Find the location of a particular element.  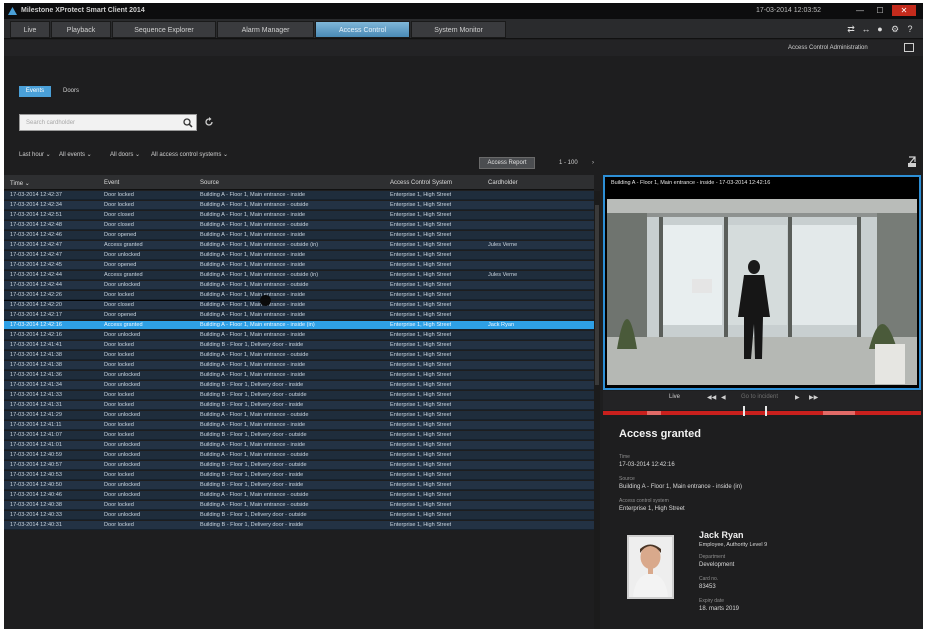

events-toggle: Events is located at coordinates (35, 91).